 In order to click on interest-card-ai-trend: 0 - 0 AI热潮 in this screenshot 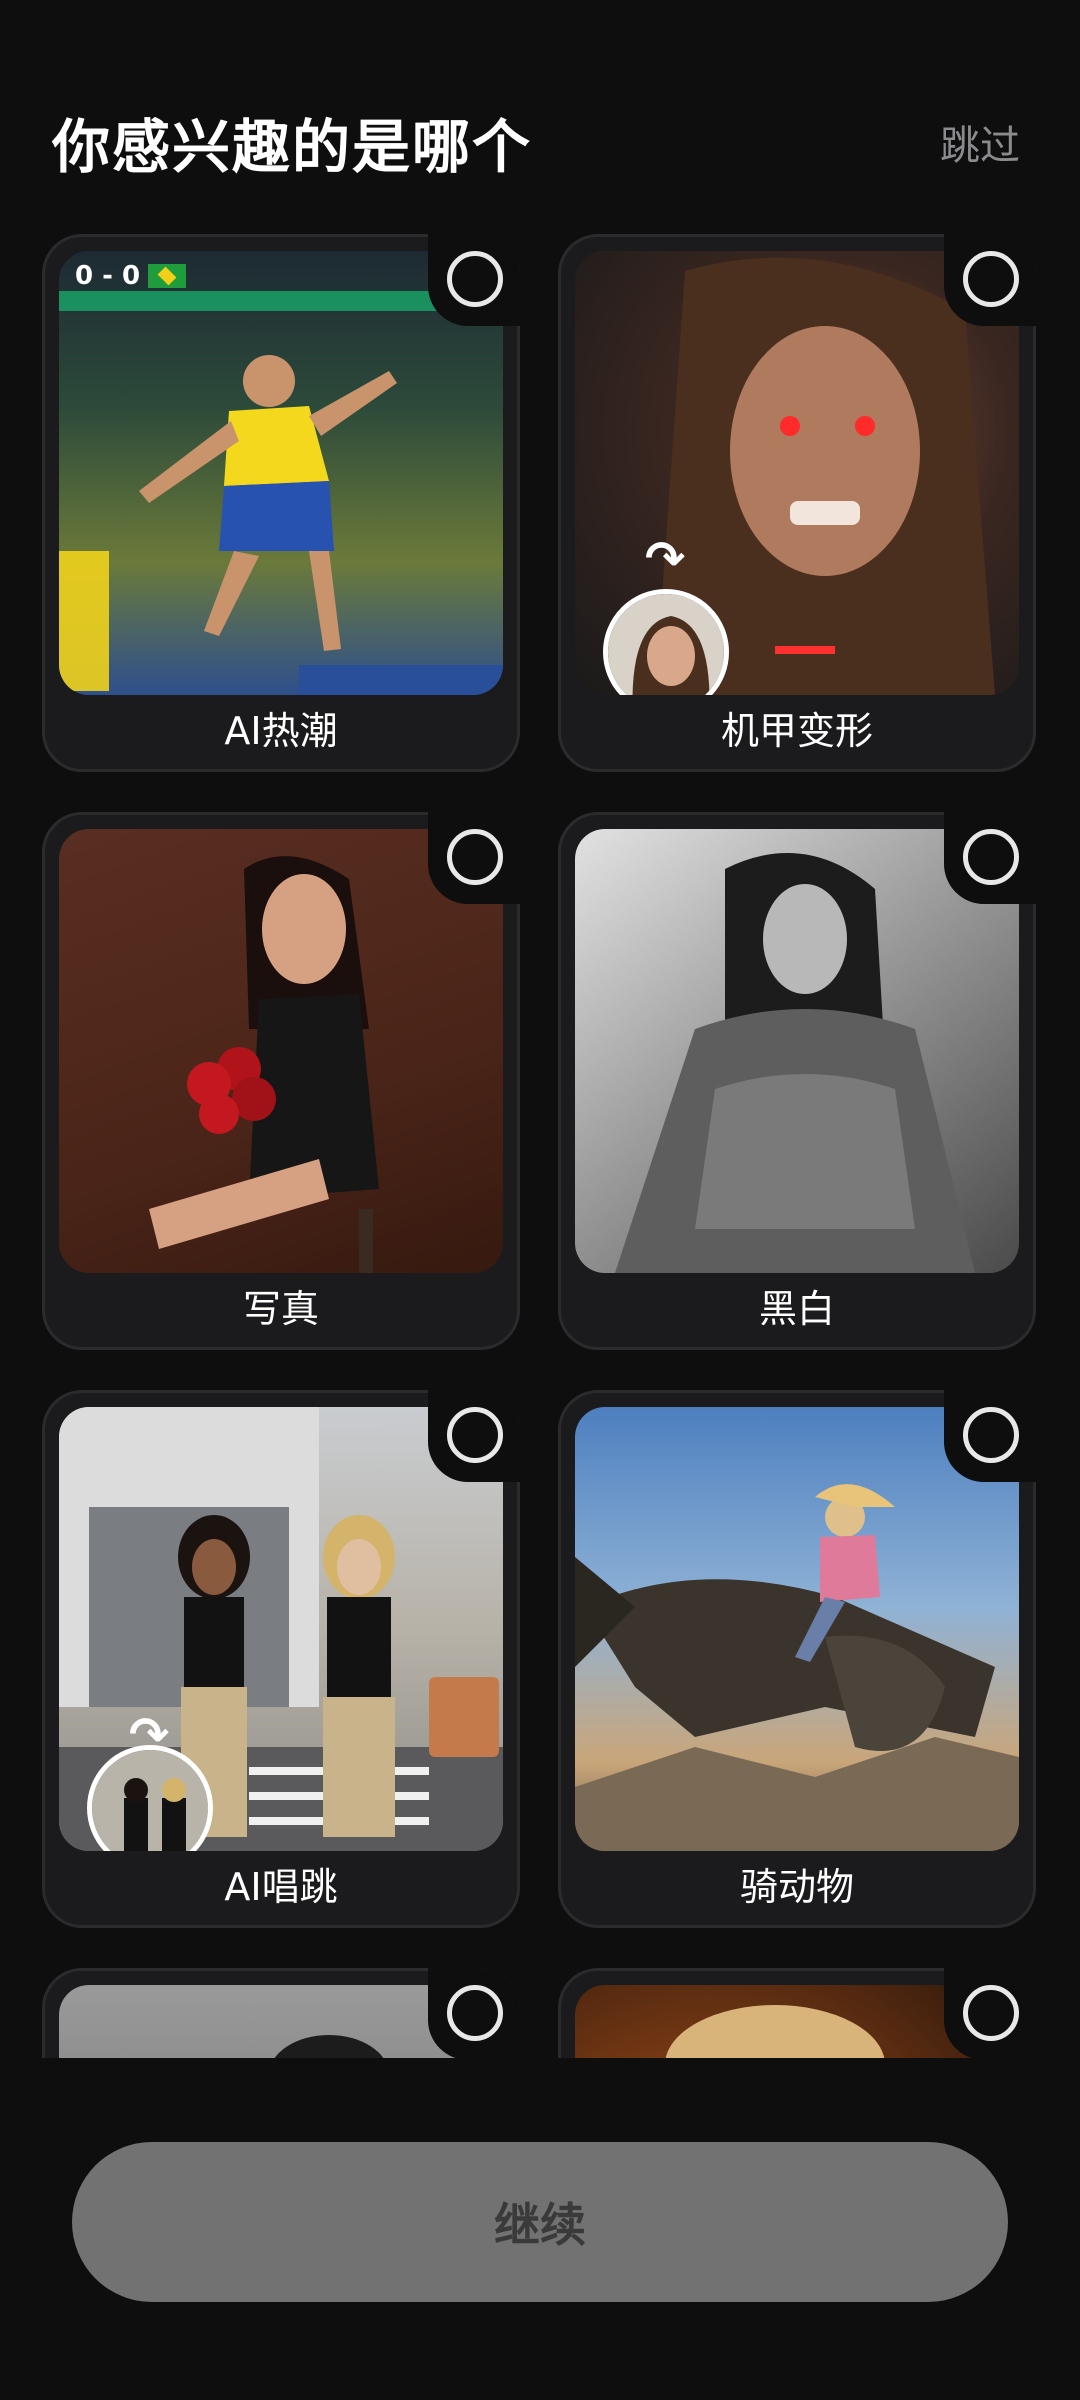, I will do `click(281, 503)`.